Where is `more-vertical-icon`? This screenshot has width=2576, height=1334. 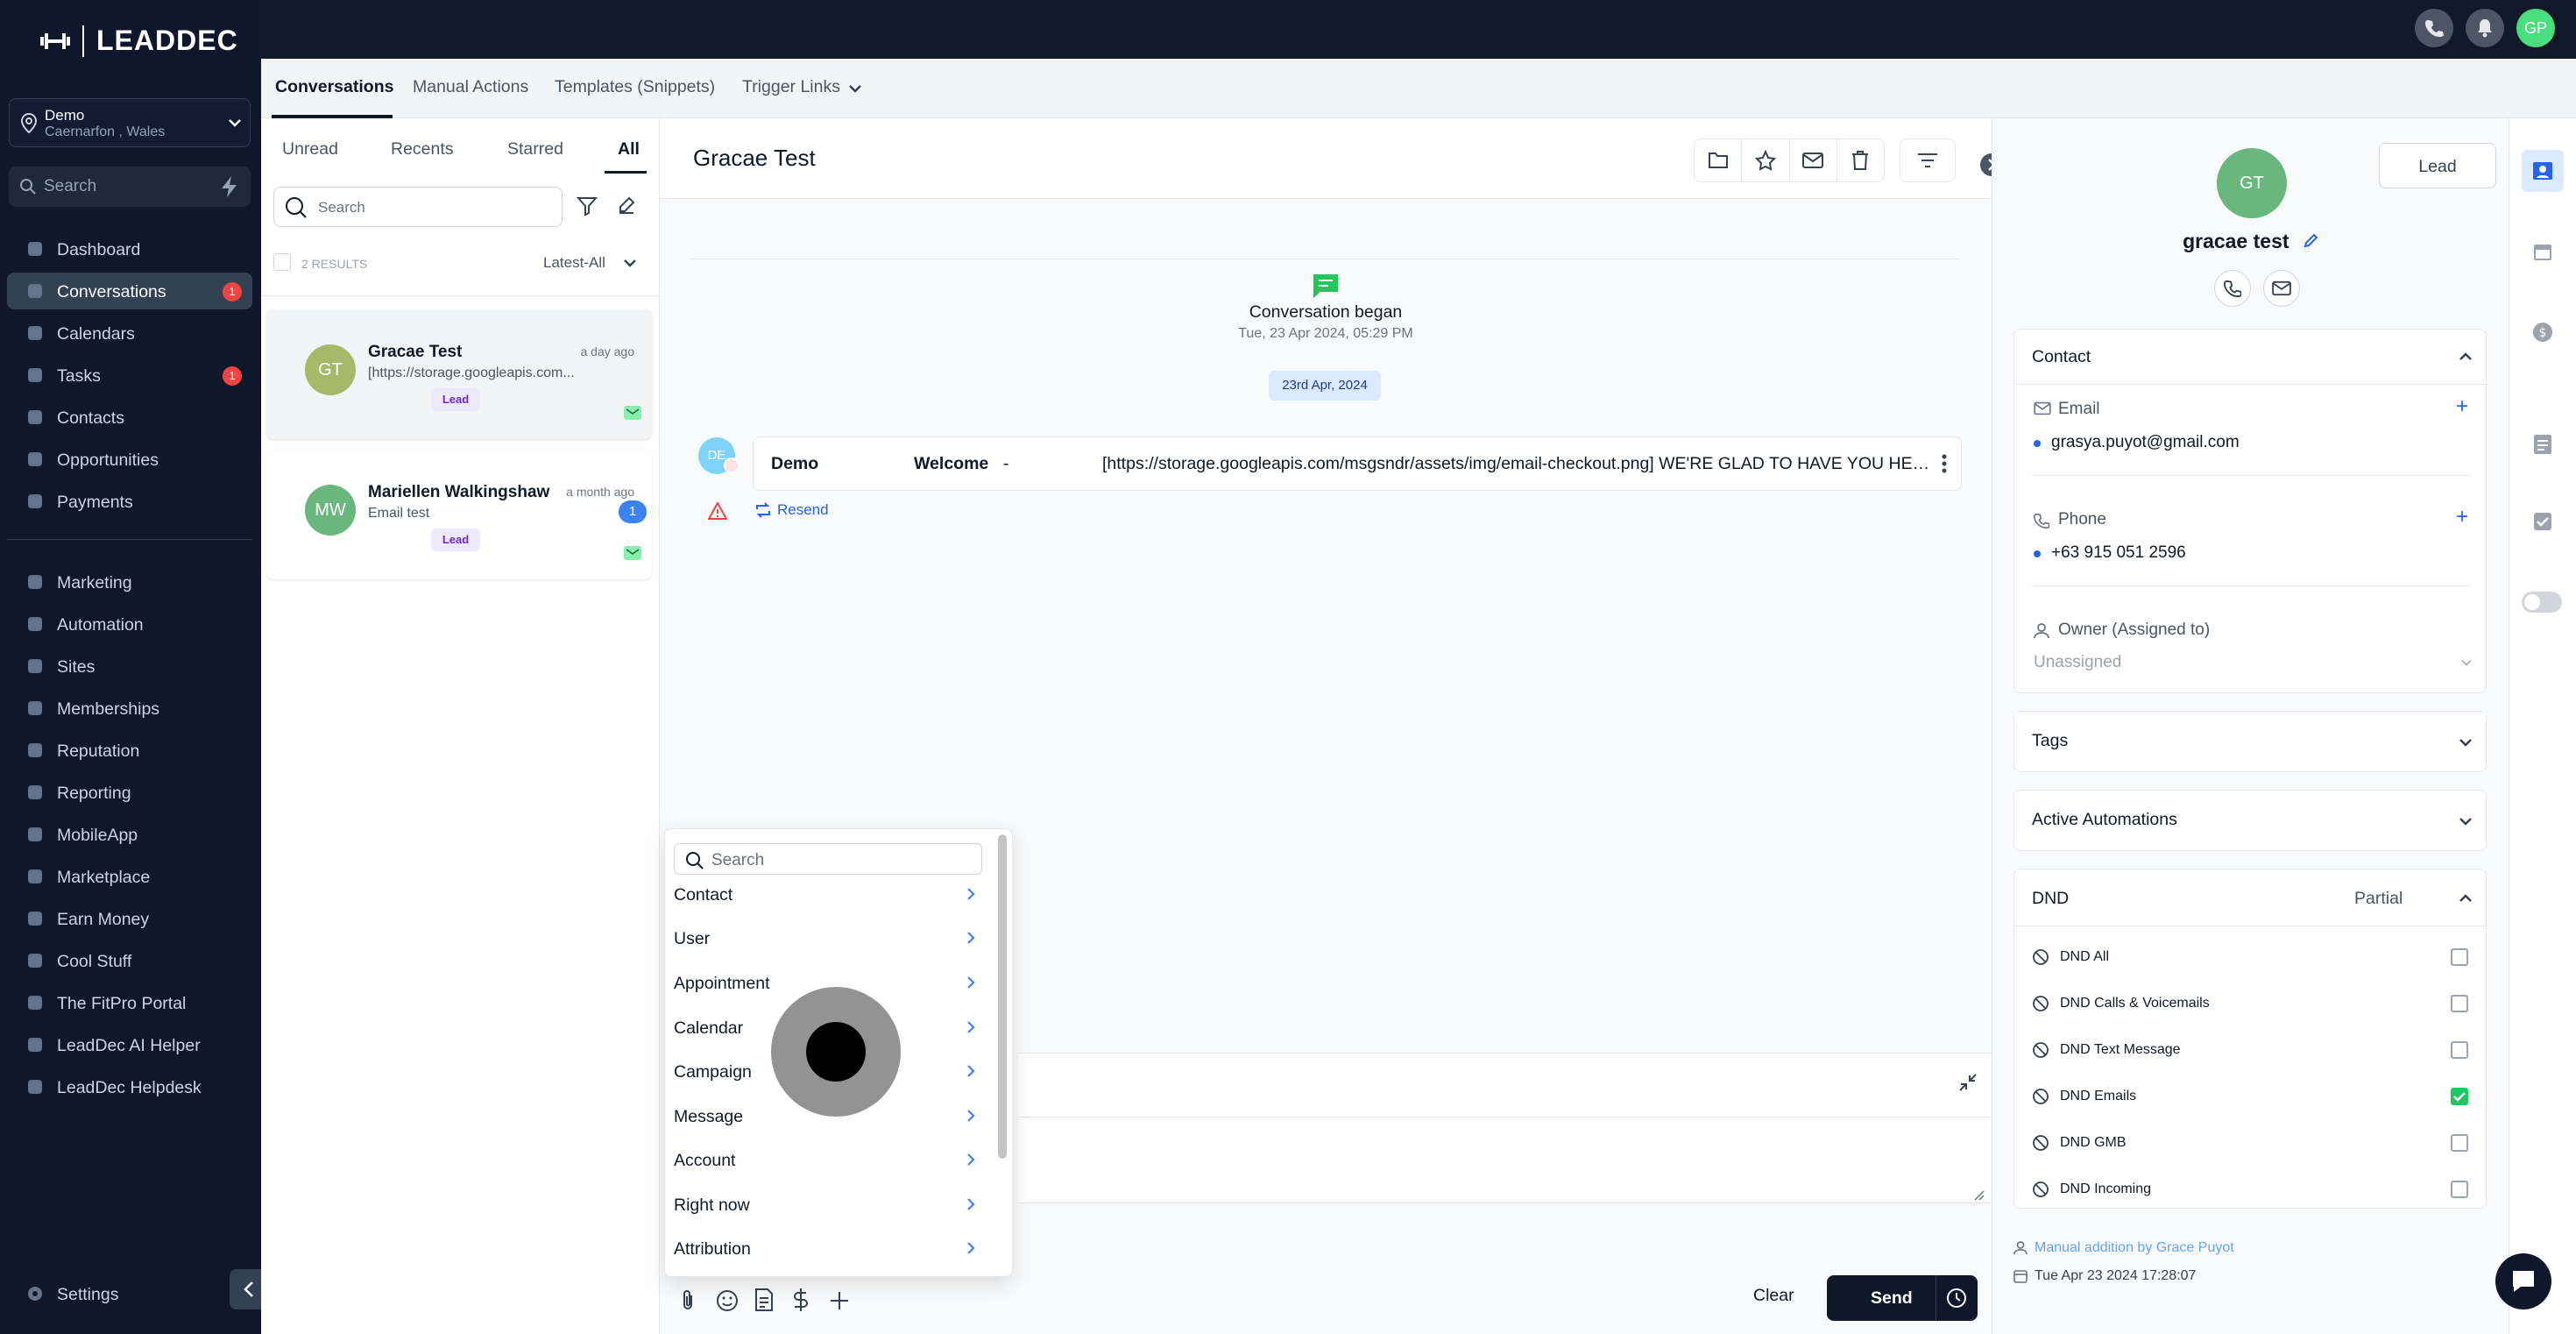 more-vertical-icon is located at coordinates (1944, 463).